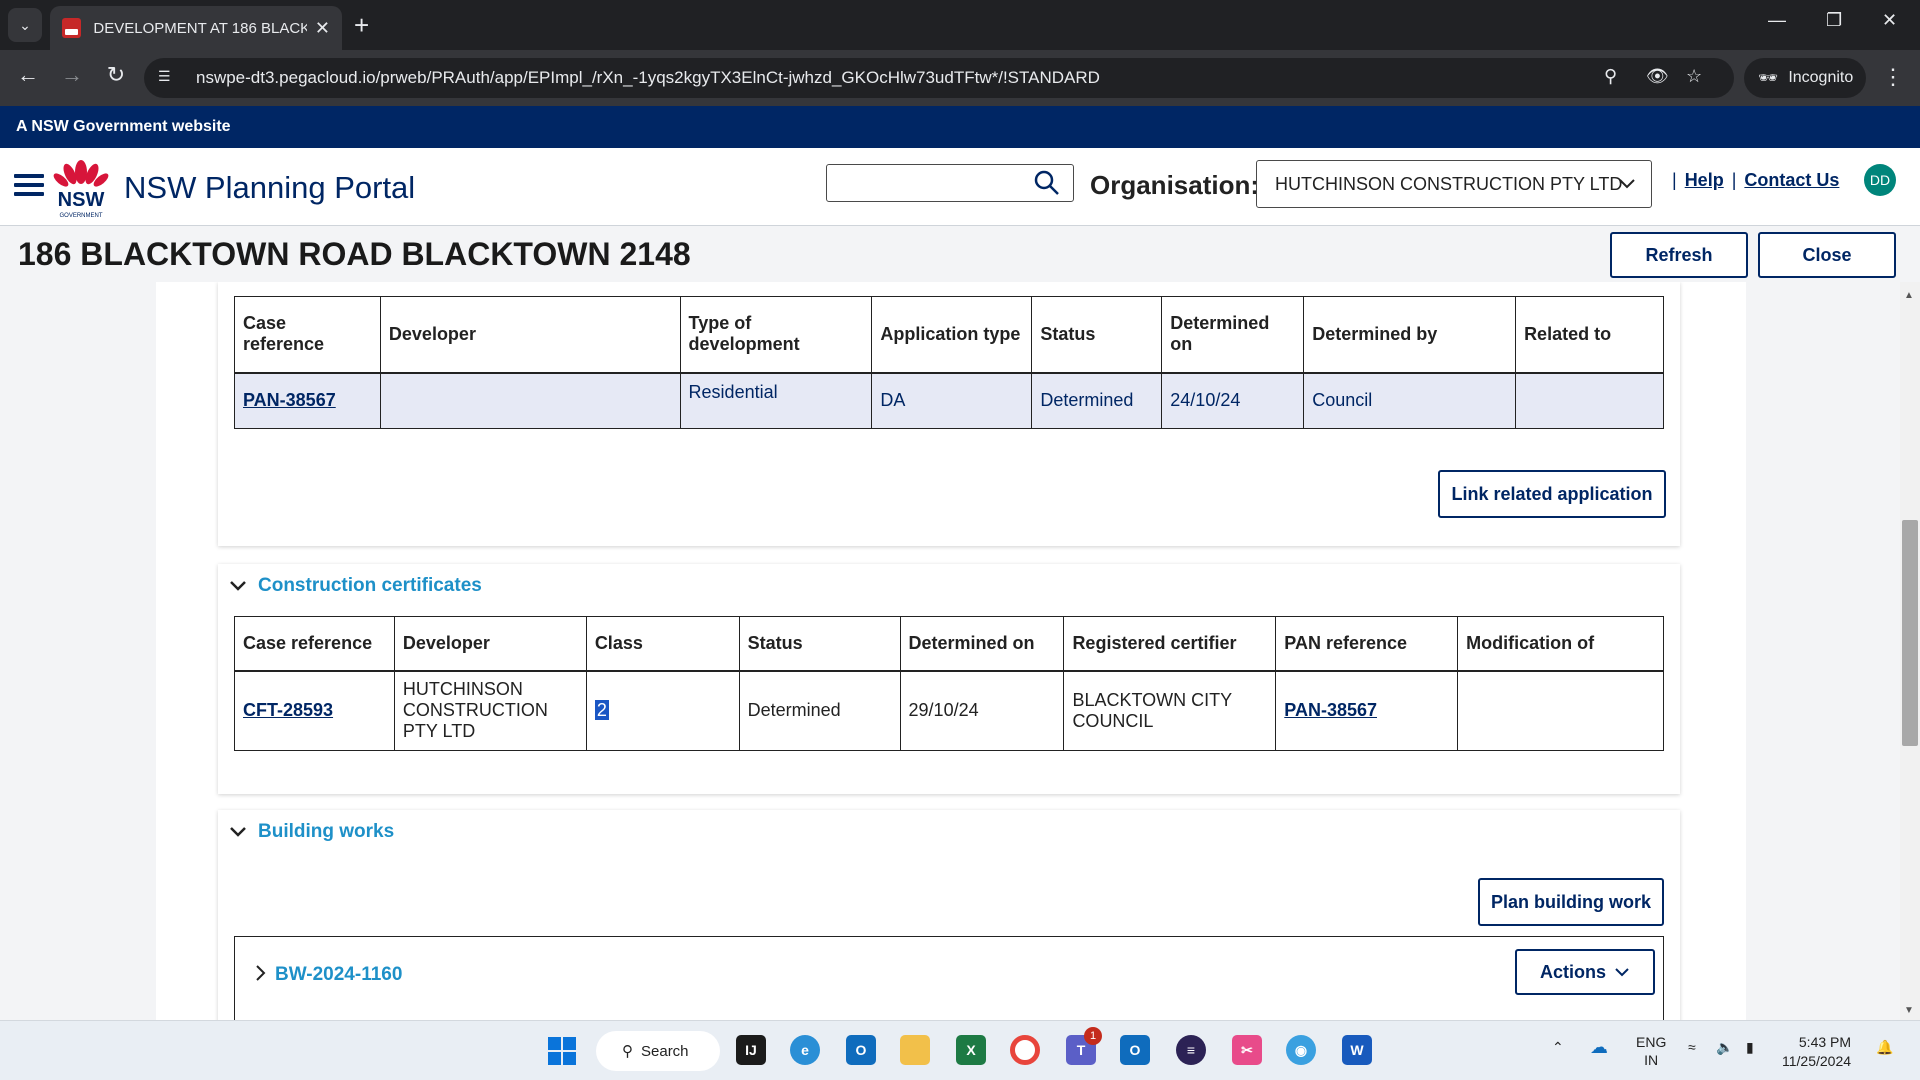  I want to click on status-cell: Determined, so click(819, 710).